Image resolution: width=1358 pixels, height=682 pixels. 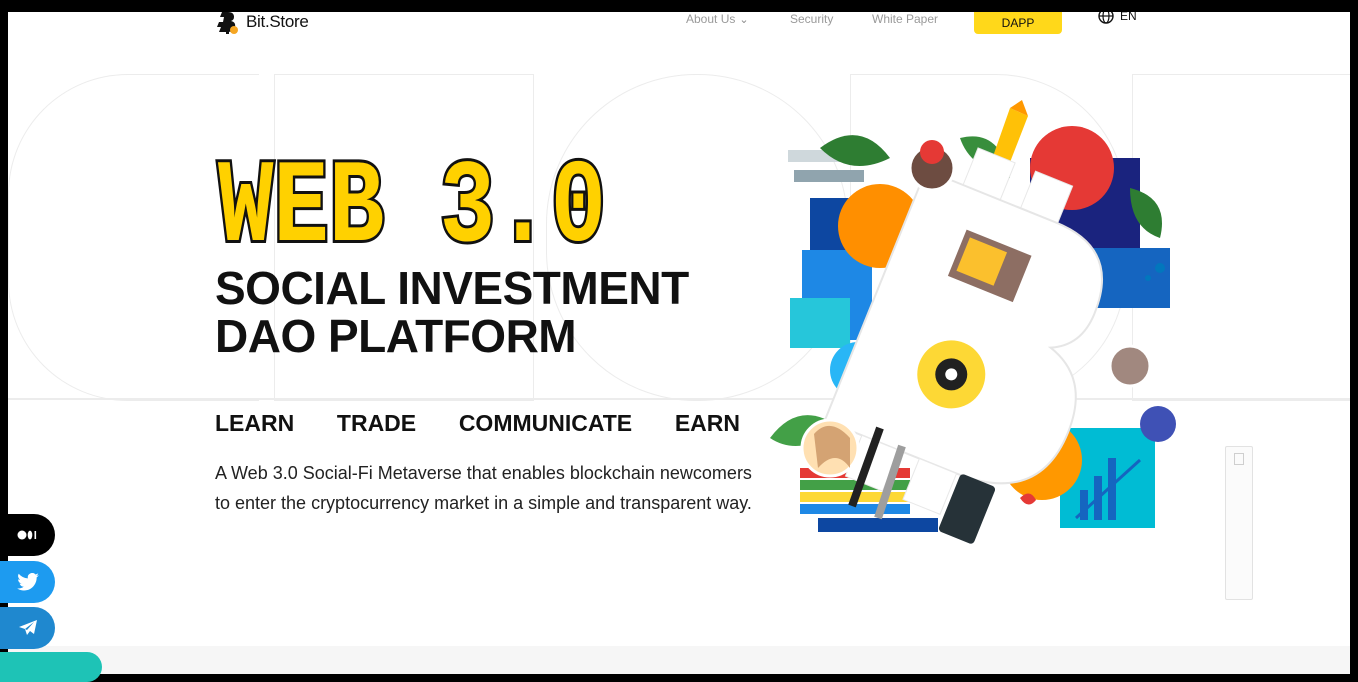 I want to click on medium-icon, so click(x=26, y=535).